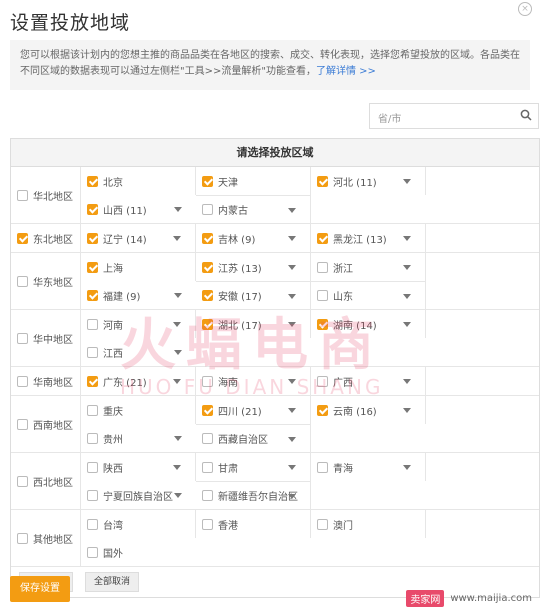  I want to click on region-label: 西北地区, so click(46, 481).